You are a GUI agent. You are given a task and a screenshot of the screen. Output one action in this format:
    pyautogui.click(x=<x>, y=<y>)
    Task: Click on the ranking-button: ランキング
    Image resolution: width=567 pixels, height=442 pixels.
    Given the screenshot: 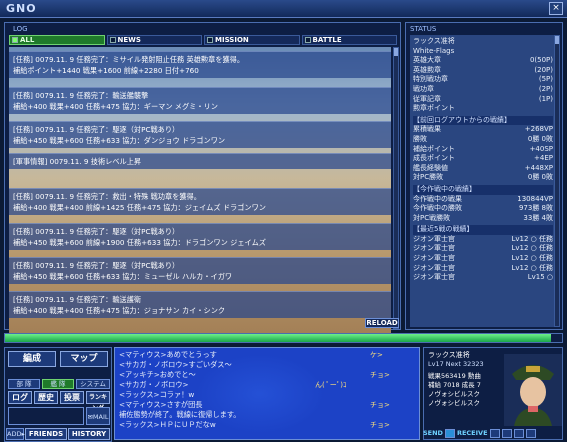 What is the action you would take?
    pyautogui.click(x=98, y=401)
    